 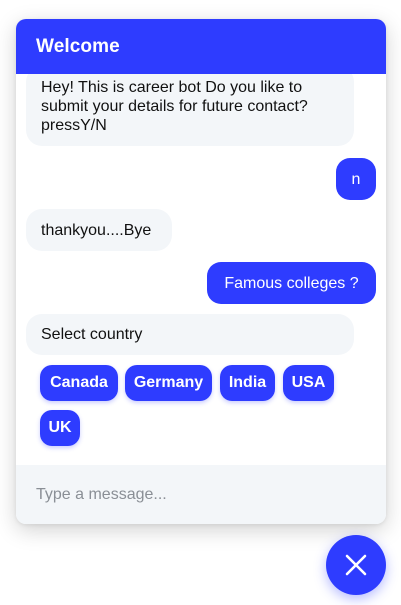 I want to click on close-chat-button, so click(x=356, y=565).